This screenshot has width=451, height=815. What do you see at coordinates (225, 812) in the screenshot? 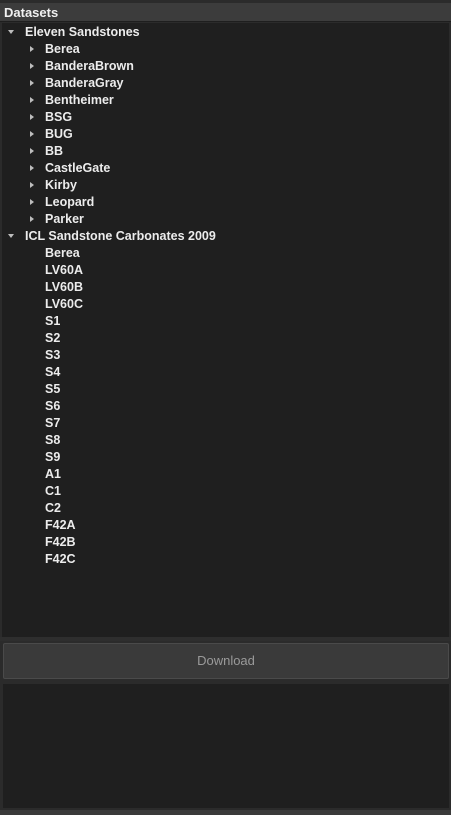
I see `bottom-bar` at bounding box center [225, 812].